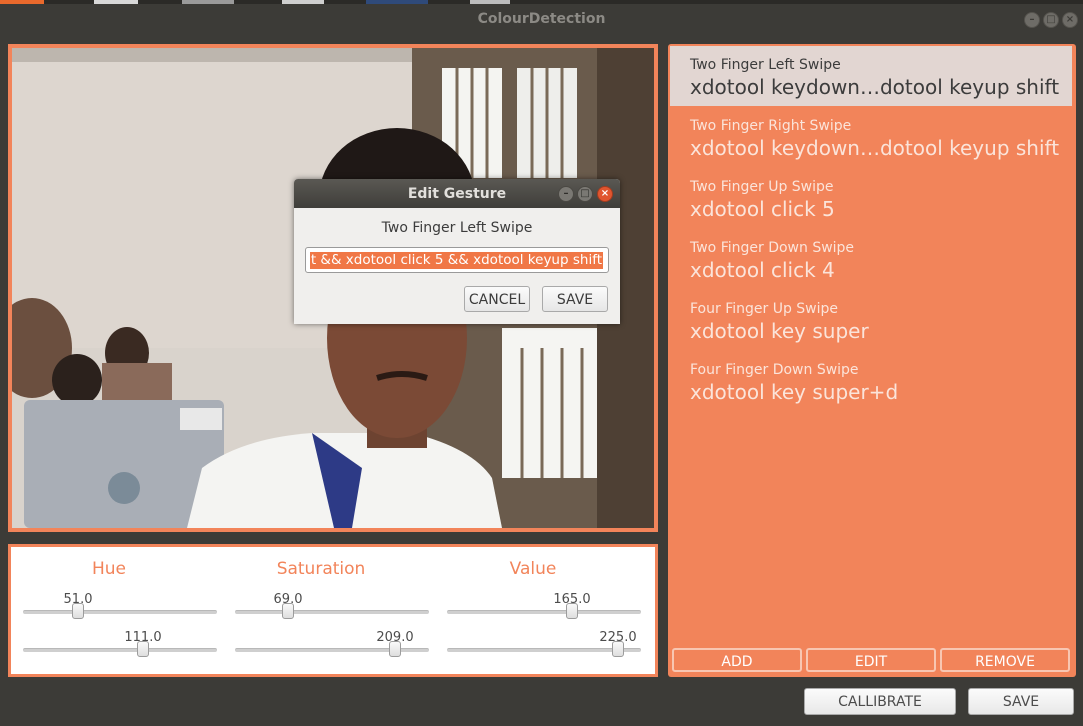 This screenshot has height=726, width=1083. Describe the element at coordinates (457, 228) in the screenshot. I see `dialog-gesture-name: Two Finger Left Swipe` at that location.